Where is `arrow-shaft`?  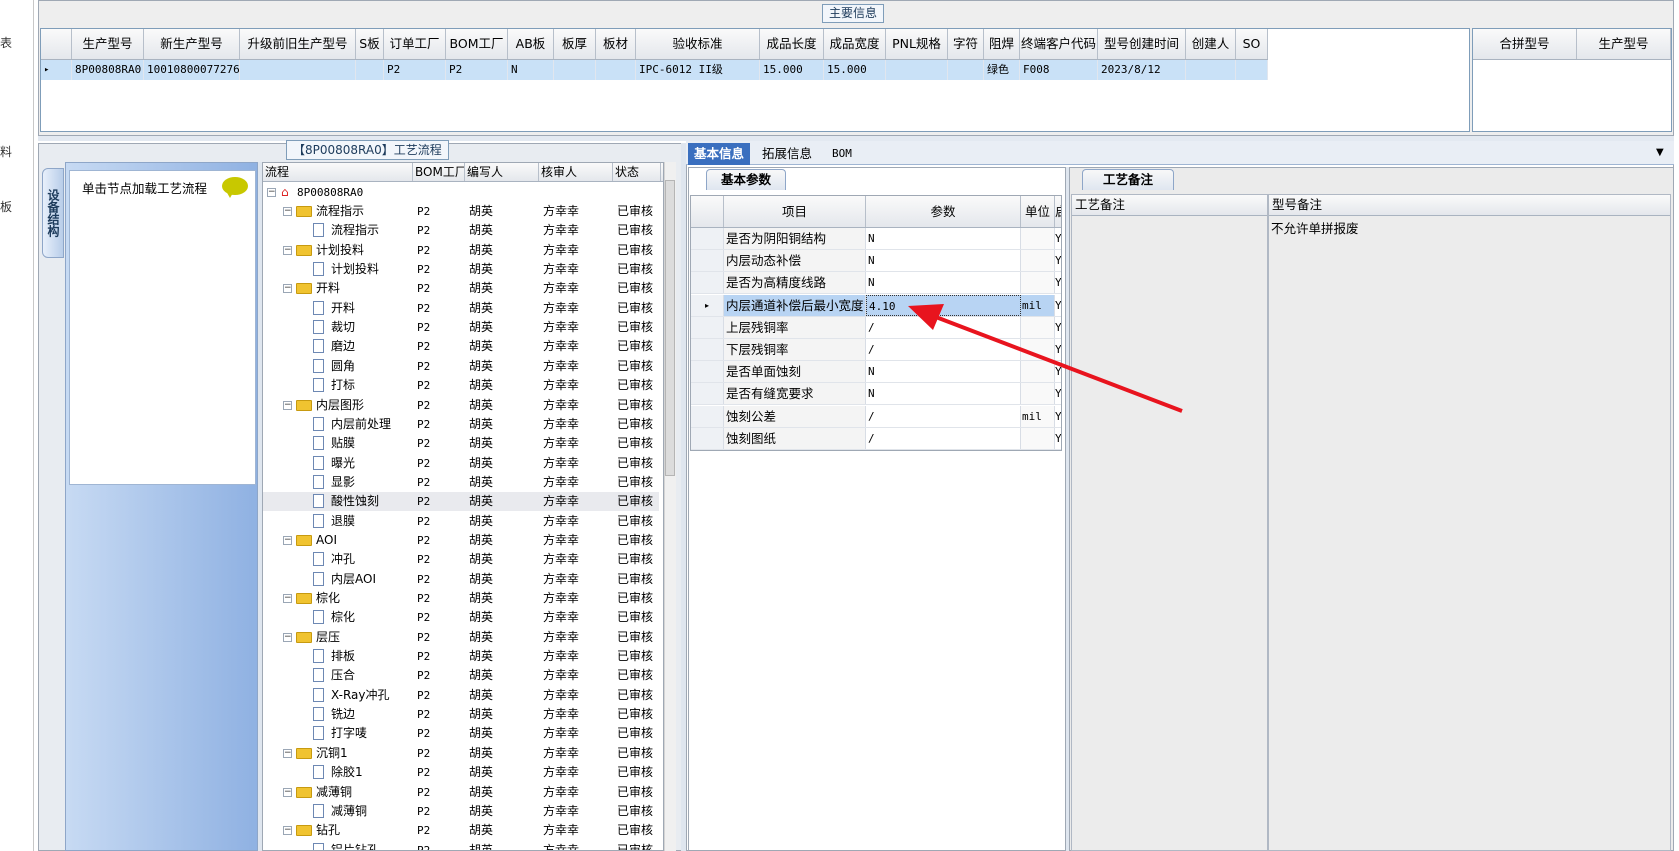 arrow-shaft is located at coordinates (1055, 362).